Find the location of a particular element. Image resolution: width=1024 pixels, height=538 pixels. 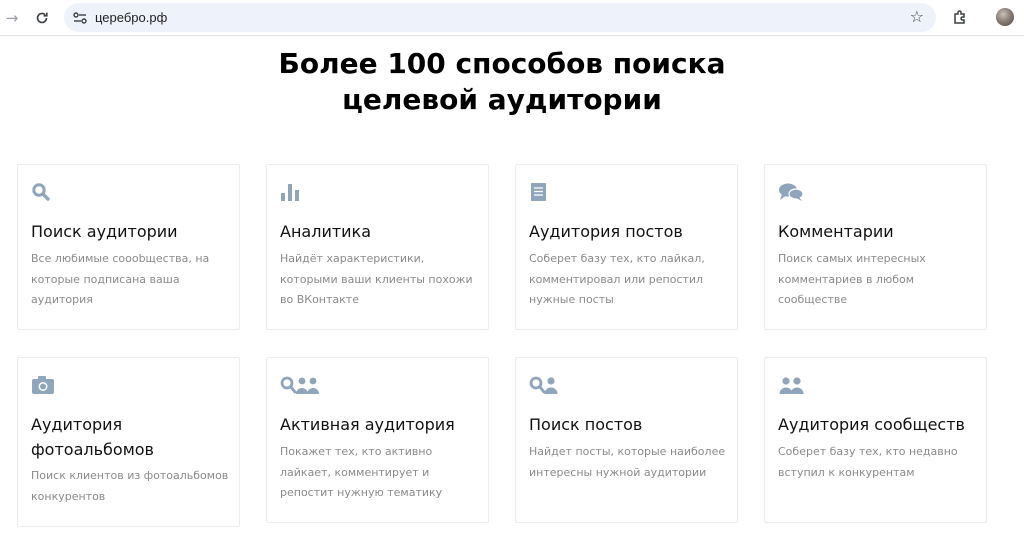

avatar is located at coordinates (1005, 17).